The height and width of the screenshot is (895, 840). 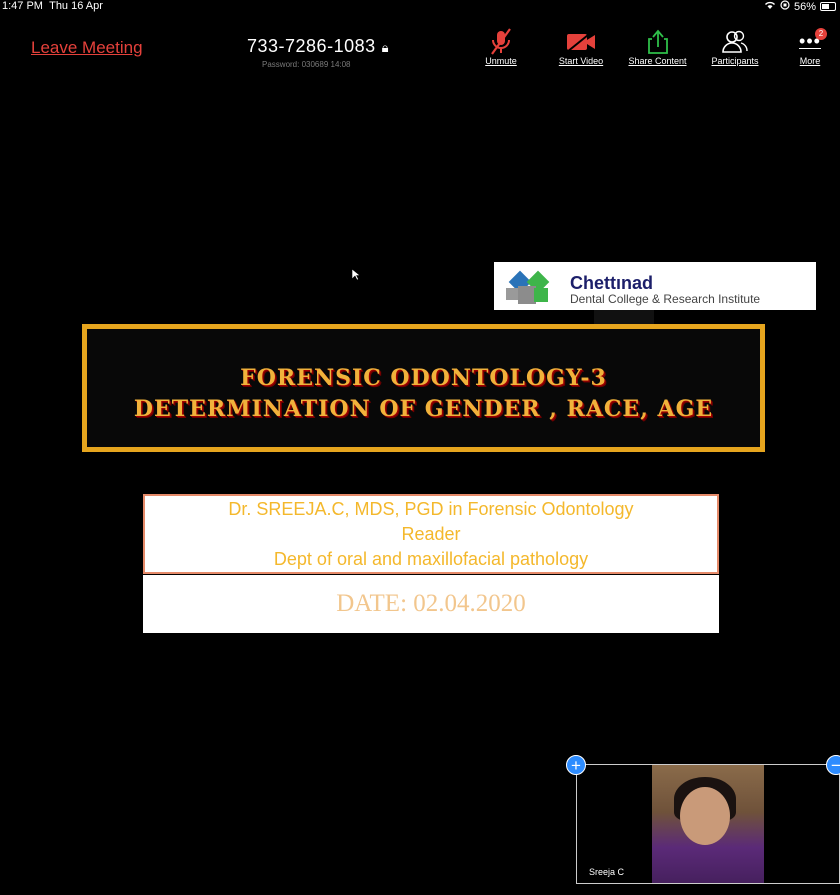 What do you see at coordinates (657, 61) in the screenshot?
I see `share-content-label: Share Content` at bounding box center [657, 61].